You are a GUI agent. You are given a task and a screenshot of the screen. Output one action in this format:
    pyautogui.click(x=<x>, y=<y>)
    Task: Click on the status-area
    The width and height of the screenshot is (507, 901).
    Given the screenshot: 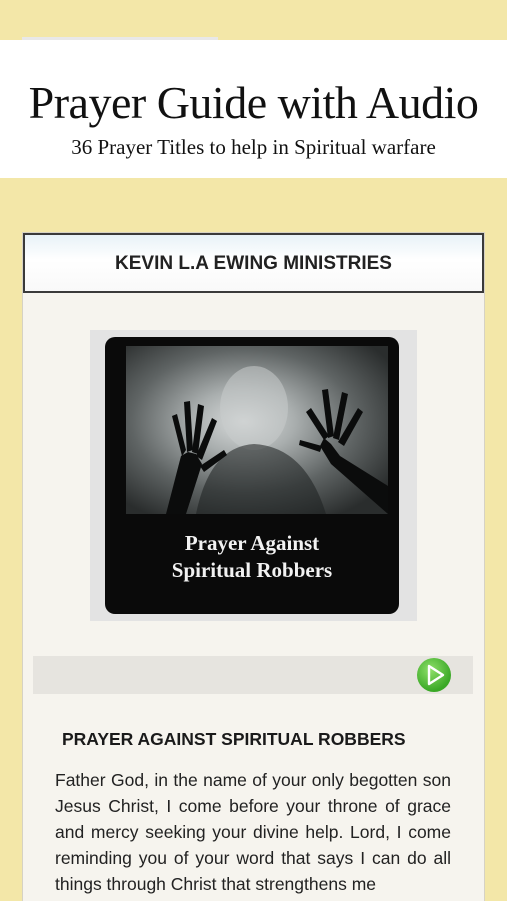 What is the action you would take?
    pyautogui.click(x=253, y=20)
    